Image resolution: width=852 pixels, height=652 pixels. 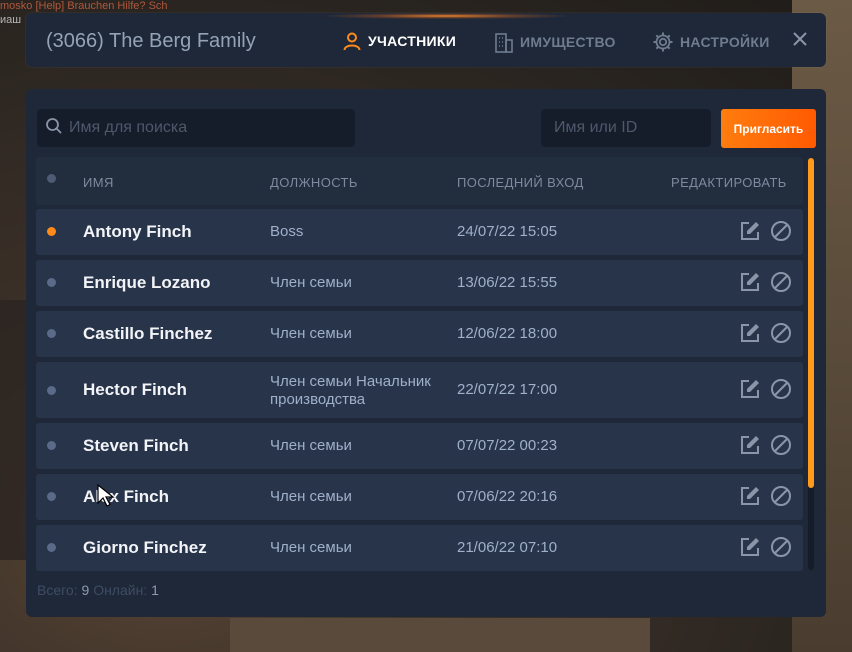 I want to click on member-rank: Член семьи Начальник производства, so click(x=350, y=390).